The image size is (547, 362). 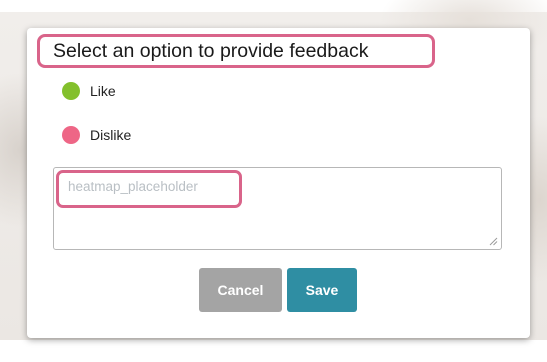 What do you see at coordinates (322, 290) in the screenshot?
I see `save-button: Save` at bounding box center [322, 290].